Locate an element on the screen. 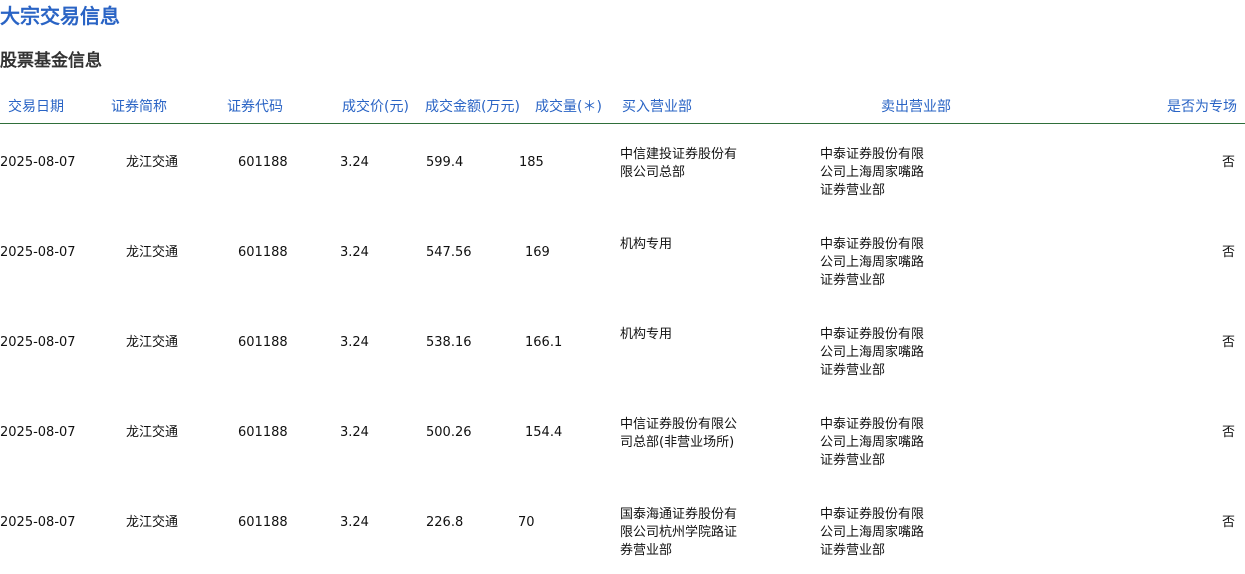  column-header-date: 交易日期 is located at coordinates (36, 107).